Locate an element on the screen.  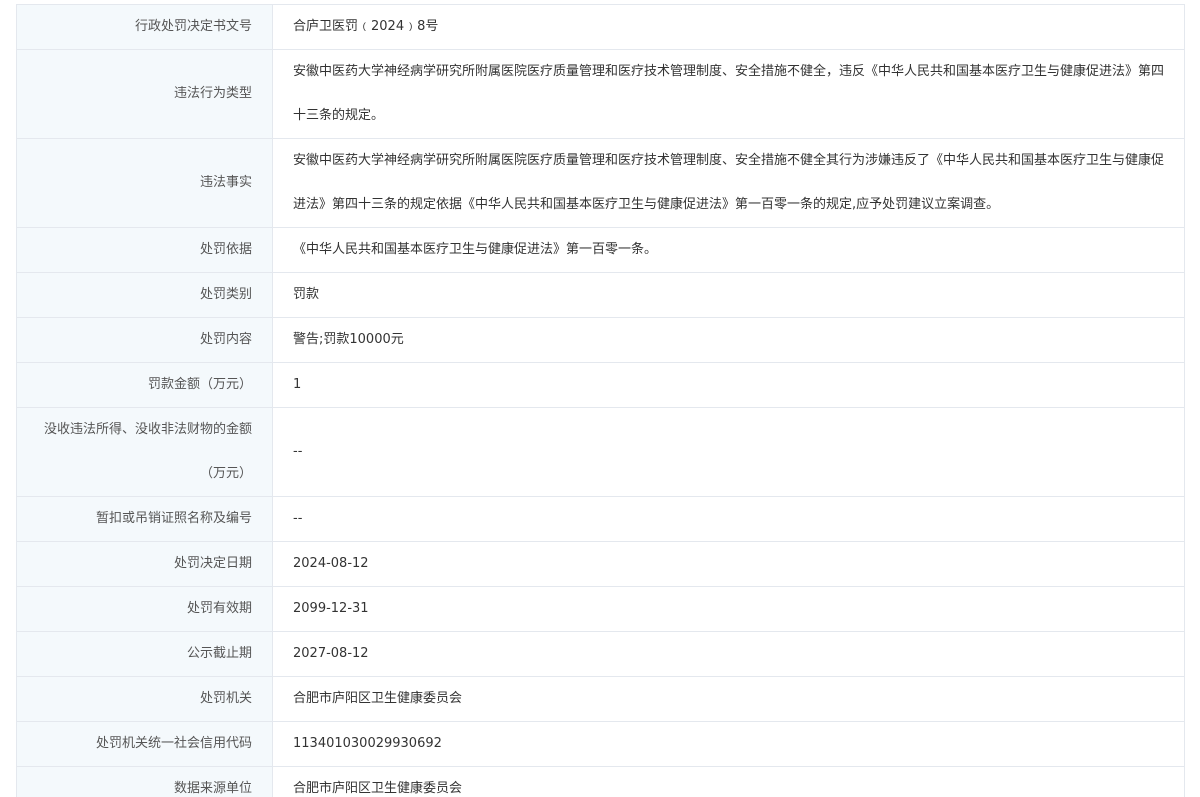
table-row: 罚款金额（万元） 1 is located at coordinates (600, 385).